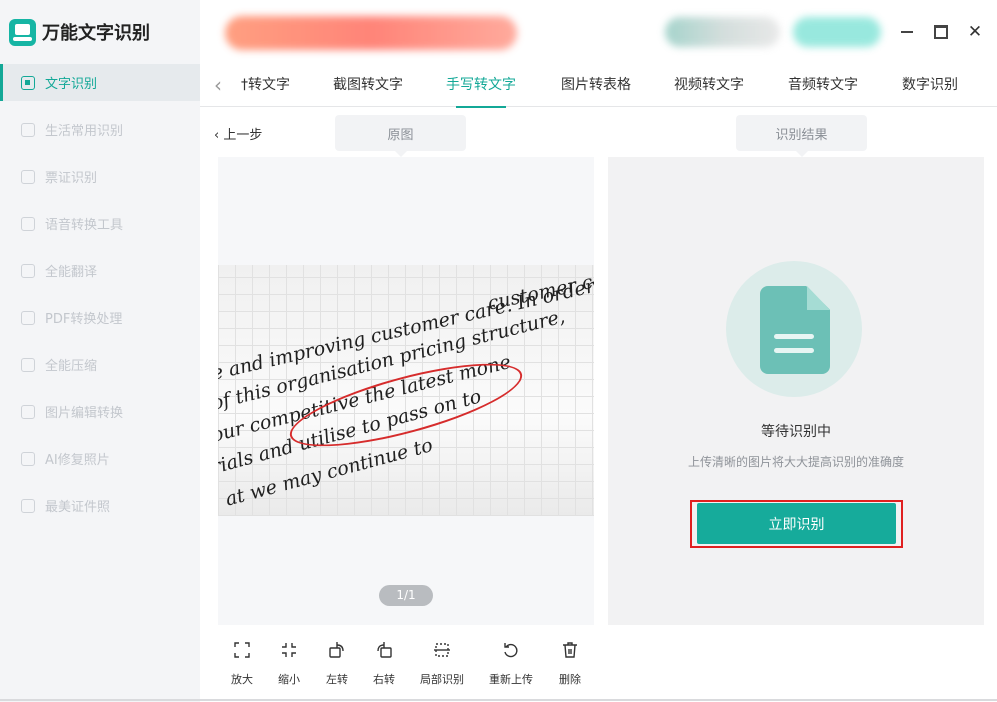  What do you see at coordinates (71, 84) in the screenshot?
I see `sidebar-item-label: 文字识别` at bounding box center [71, 84].